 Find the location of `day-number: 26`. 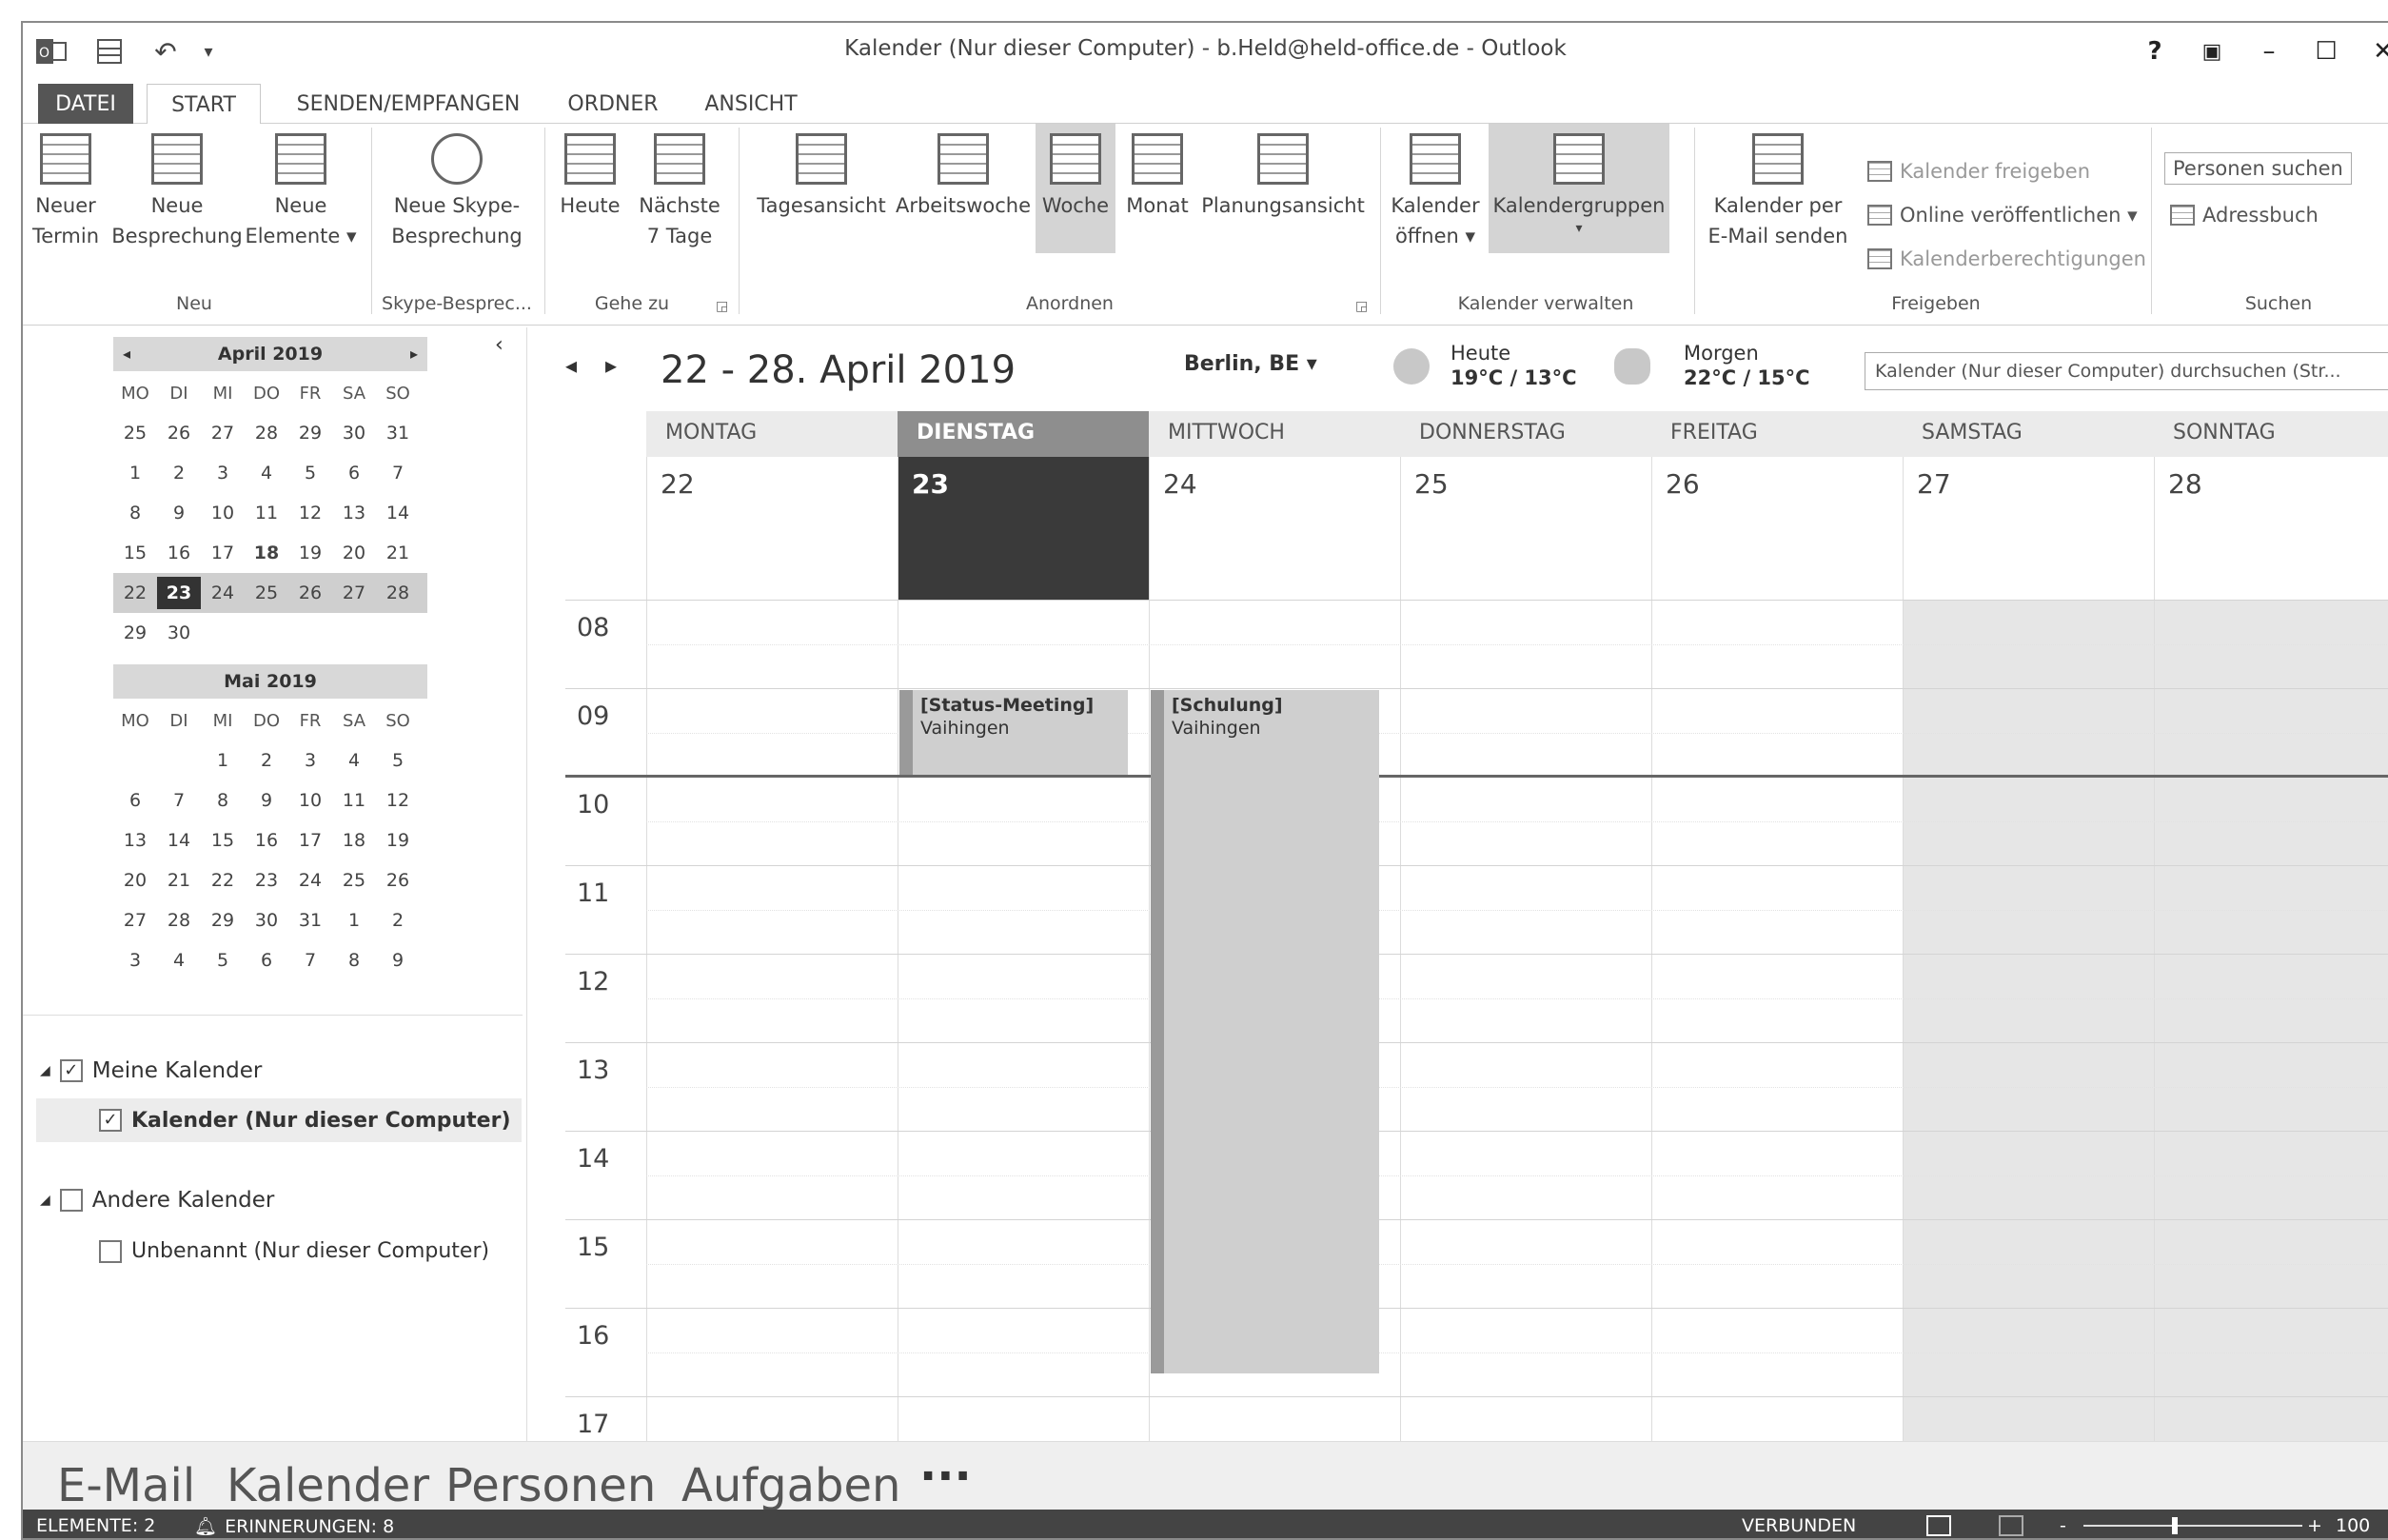

day-number: 26 is located at coordinates (1777, 528).